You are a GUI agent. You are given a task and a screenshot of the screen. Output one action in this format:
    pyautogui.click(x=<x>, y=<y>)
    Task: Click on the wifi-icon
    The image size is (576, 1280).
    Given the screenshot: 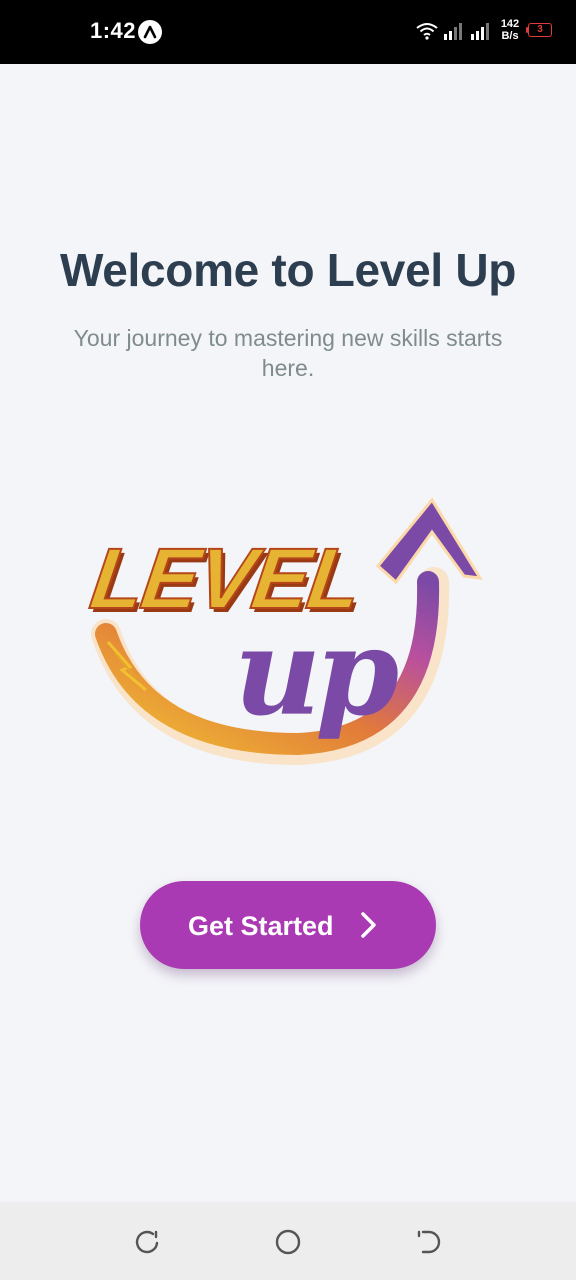 What is the action you would take?
    pyautogui.click(x=427, y=33)
    